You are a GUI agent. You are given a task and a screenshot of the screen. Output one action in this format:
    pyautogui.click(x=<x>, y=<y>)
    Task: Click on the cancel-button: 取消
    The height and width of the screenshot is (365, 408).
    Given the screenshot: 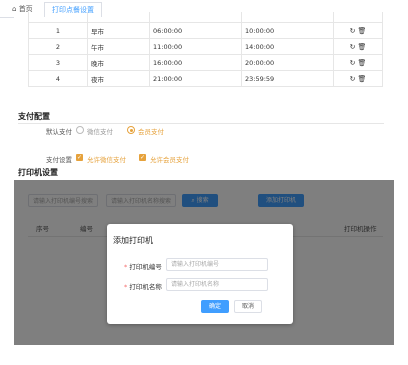 What is the action you would take?
    pyautogui.click(x=248, y=306)
    